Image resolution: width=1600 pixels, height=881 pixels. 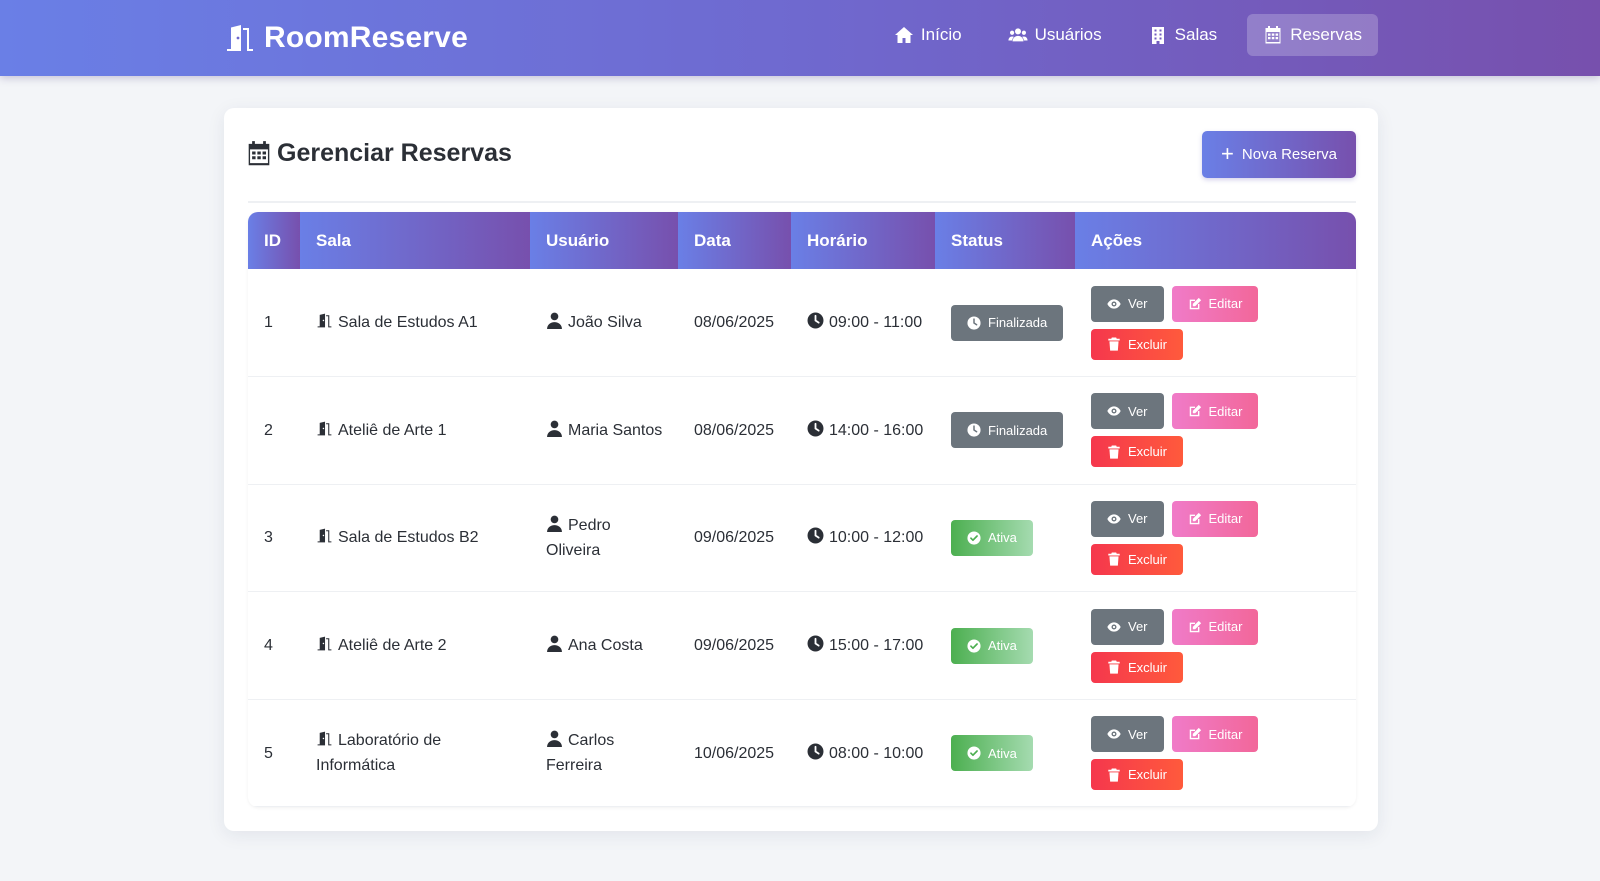 I want to click on check-circle-icon, so click(x=974, y=538).